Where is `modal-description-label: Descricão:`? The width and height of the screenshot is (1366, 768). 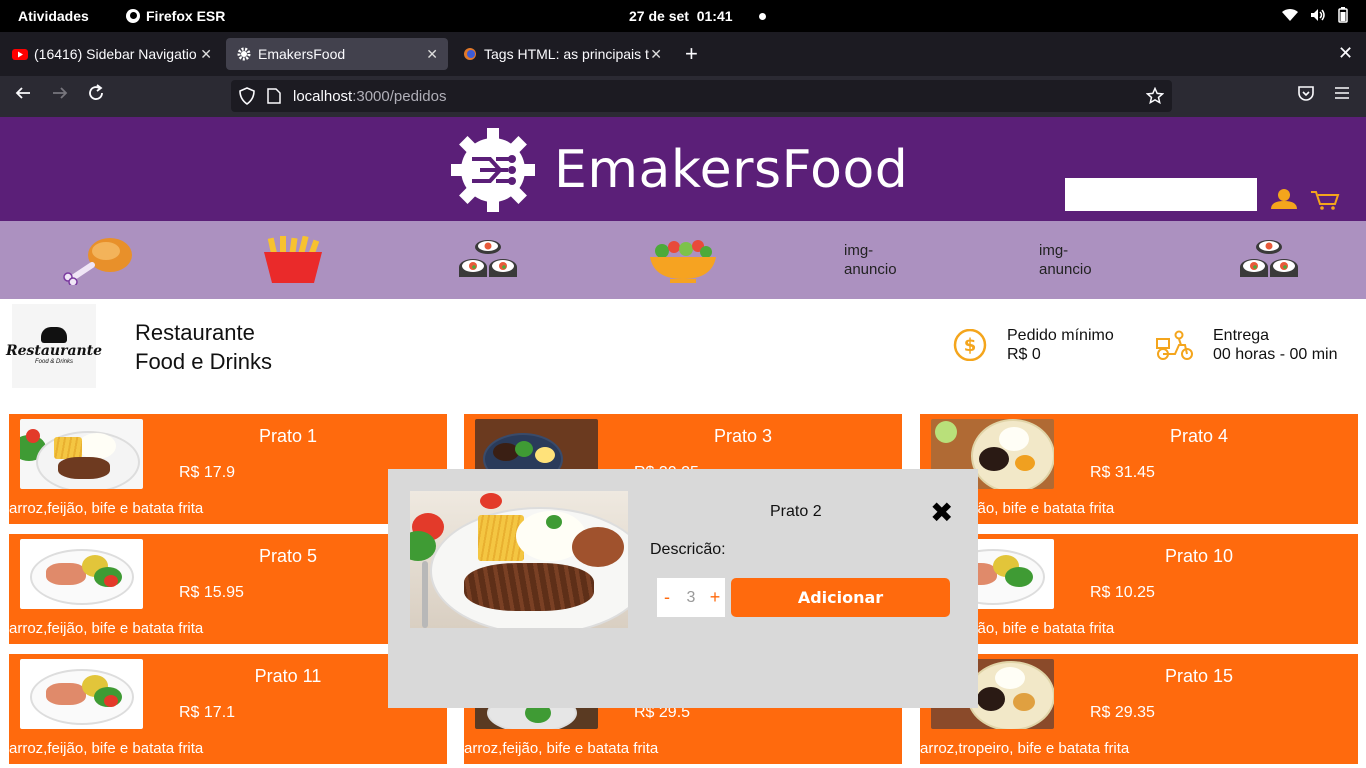
modal-description-label: Descricão: is located at coordinates (688, 549).